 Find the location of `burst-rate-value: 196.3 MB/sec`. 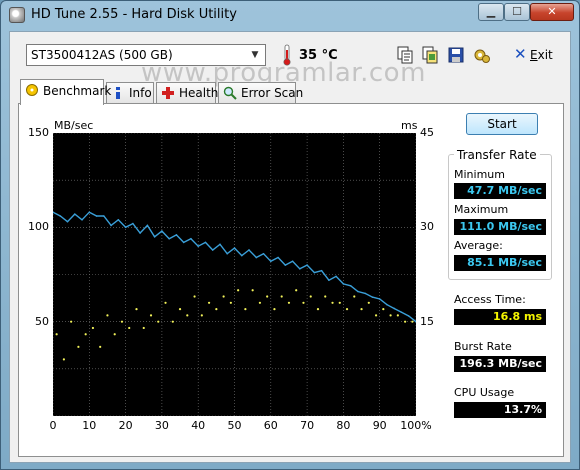

burst-rate-value: 196.3 MB/sec is located at coordinates (500, 364).